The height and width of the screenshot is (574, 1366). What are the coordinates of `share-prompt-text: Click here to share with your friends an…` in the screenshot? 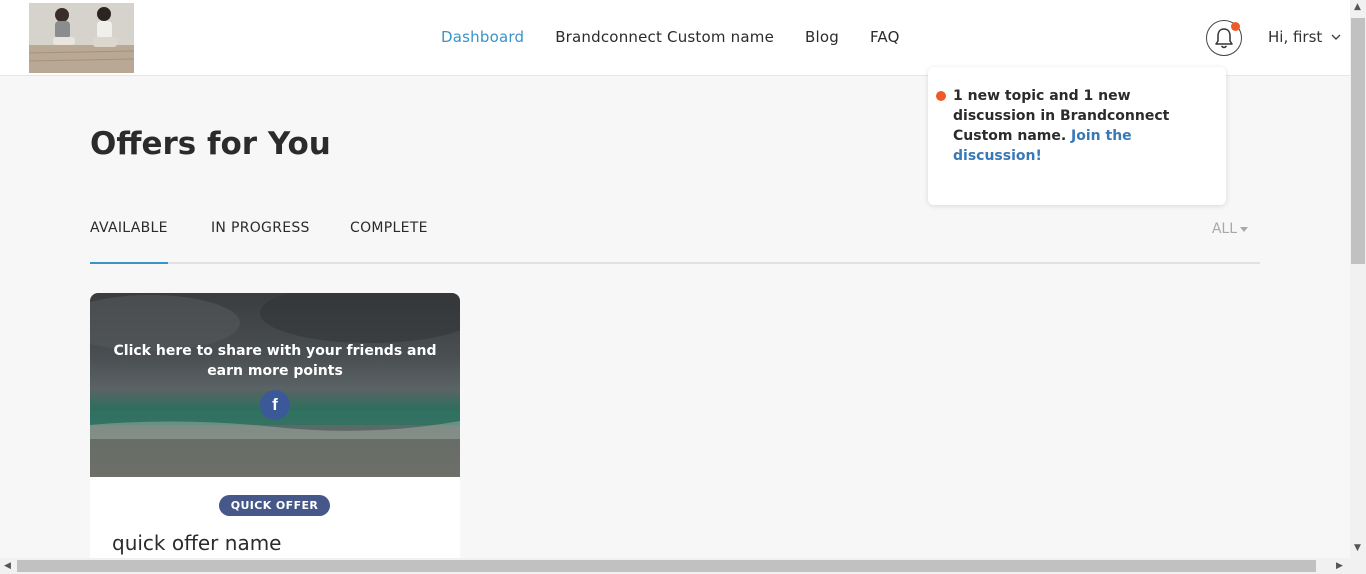 It's located at (275, 361).